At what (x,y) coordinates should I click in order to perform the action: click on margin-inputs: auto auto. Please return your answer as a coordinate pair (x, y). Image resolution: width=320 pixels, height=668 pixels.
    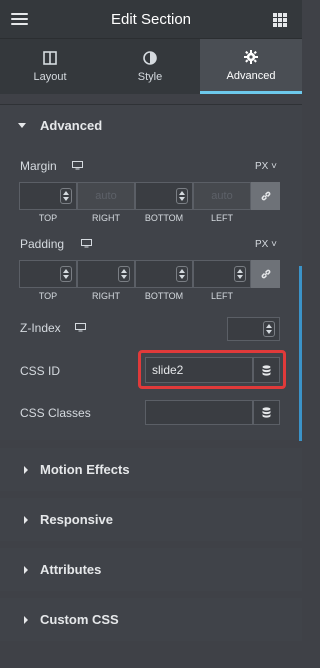
    Looking at the image, I should click on (149, 196).